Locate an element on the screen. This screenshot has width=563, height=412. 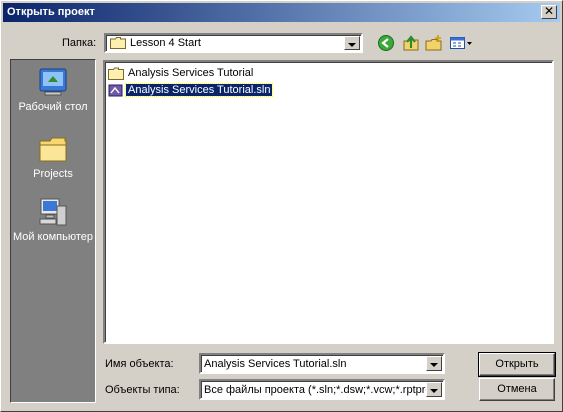
list-item: Analysis Services Tutorial is located at coordinates (181, 73).